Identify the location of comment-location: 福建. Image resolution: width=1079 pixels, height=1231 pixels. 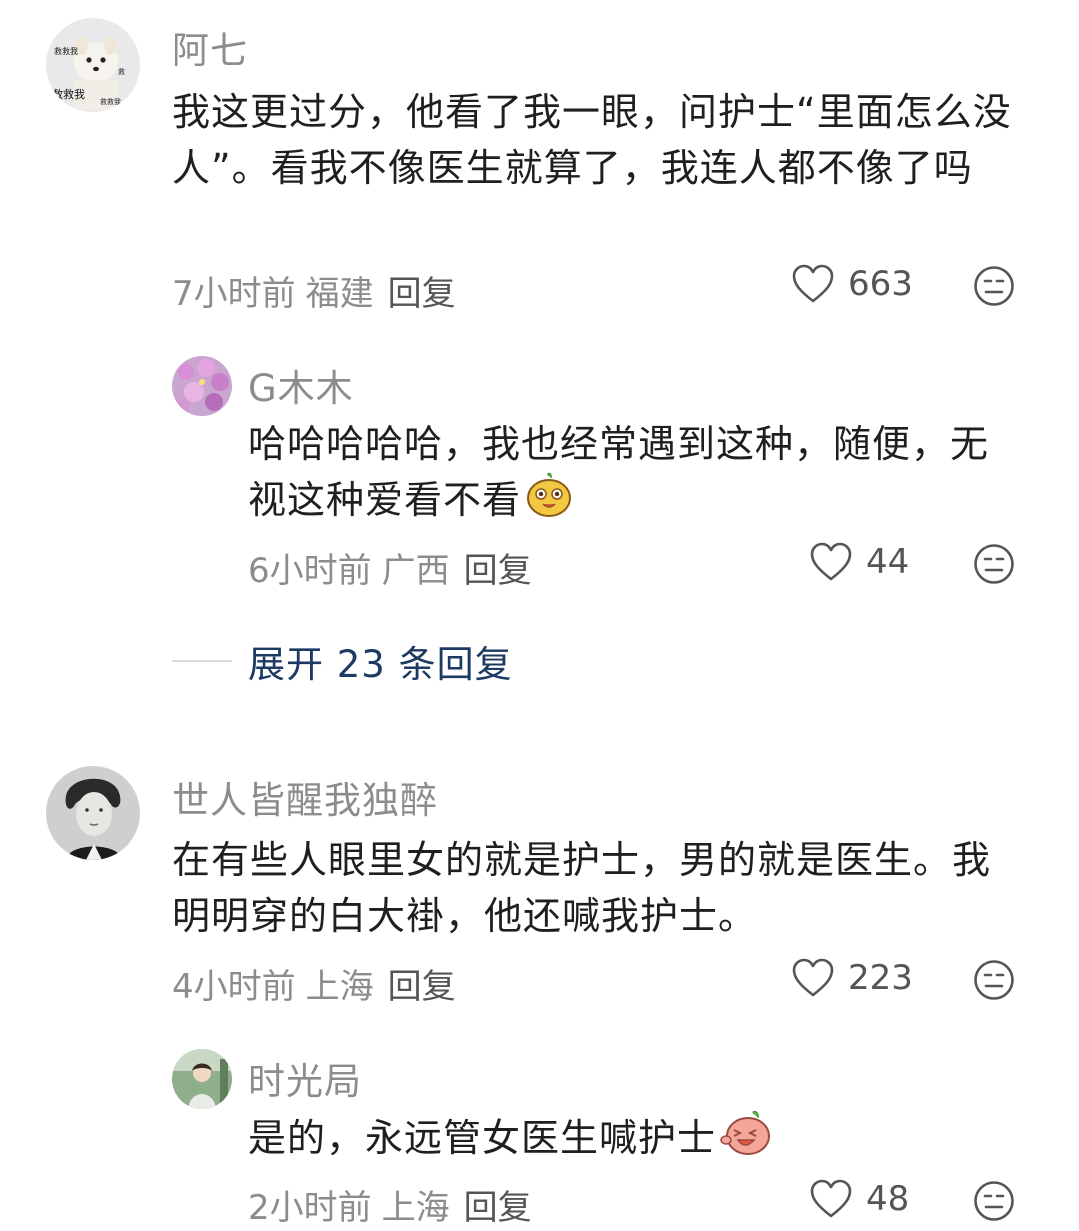
(339, 294).